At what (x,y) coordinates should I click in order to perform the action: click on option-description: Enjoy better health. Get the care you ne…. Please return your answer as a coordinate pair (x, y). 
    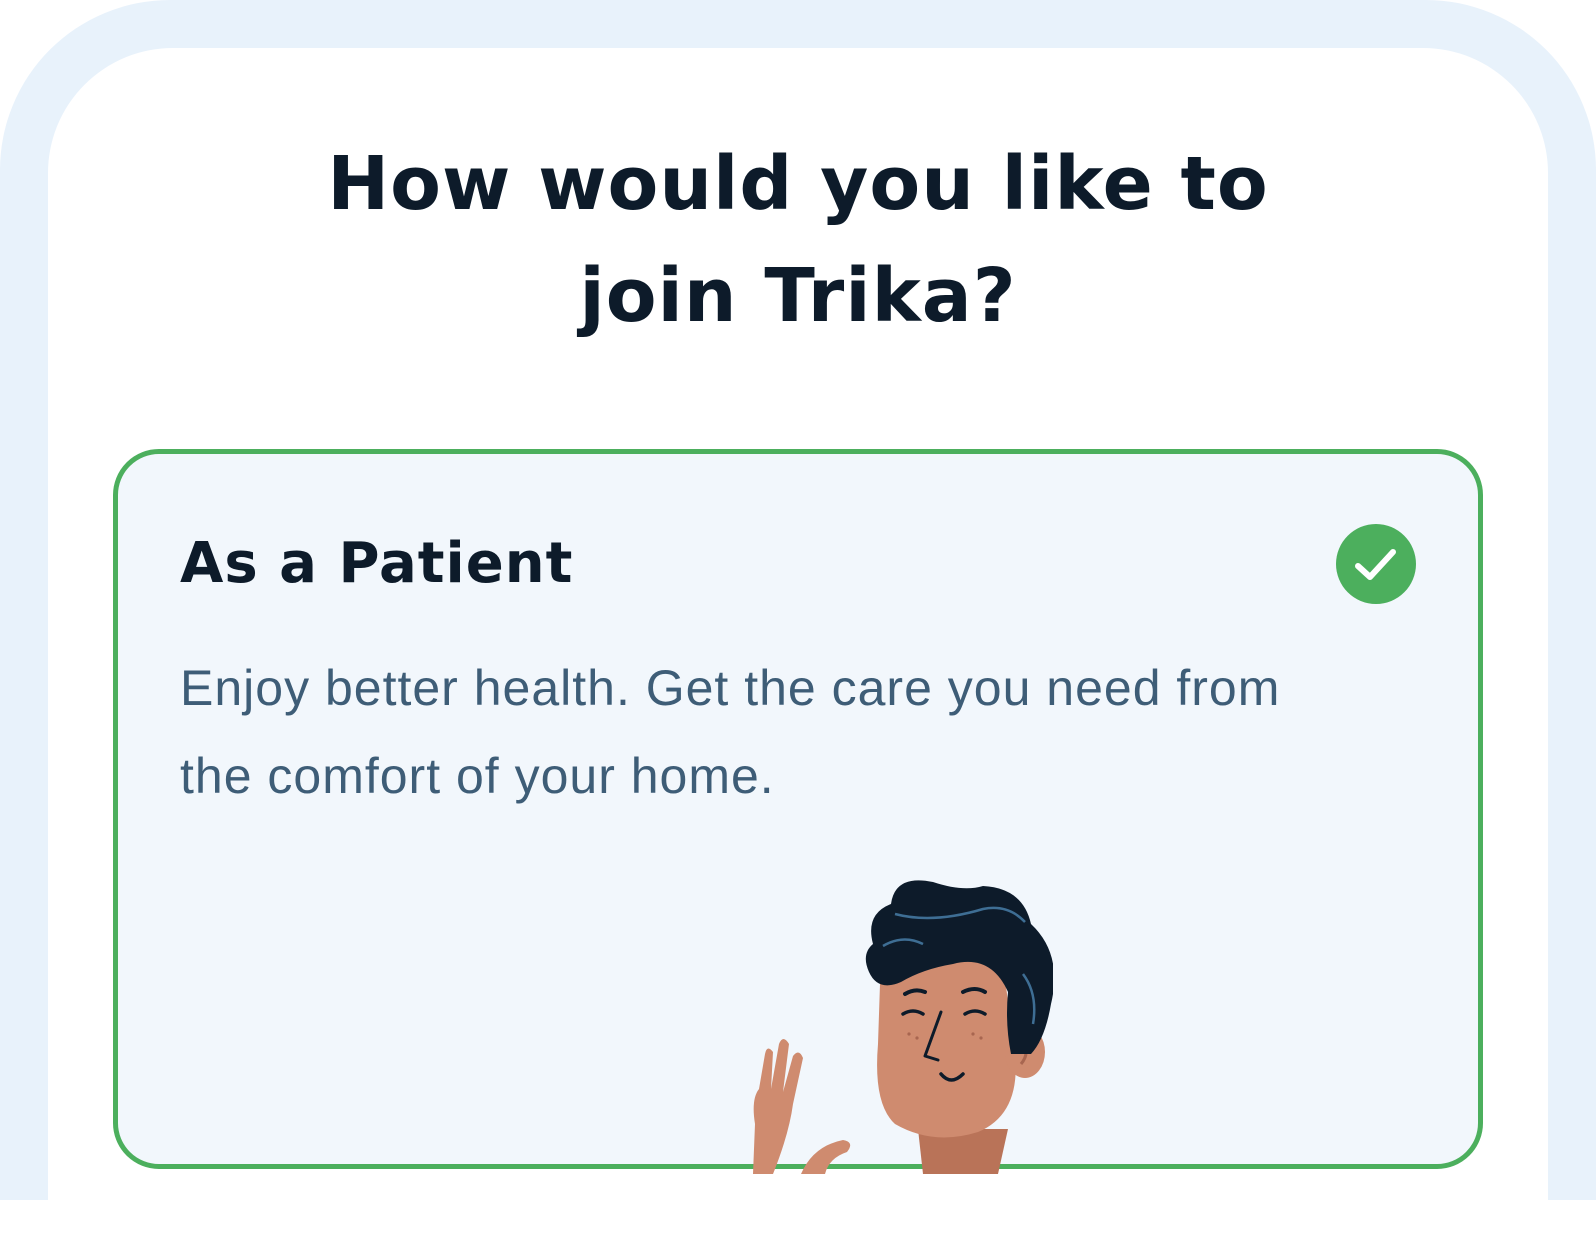
    Looking at the image, I should click on (730, 732).